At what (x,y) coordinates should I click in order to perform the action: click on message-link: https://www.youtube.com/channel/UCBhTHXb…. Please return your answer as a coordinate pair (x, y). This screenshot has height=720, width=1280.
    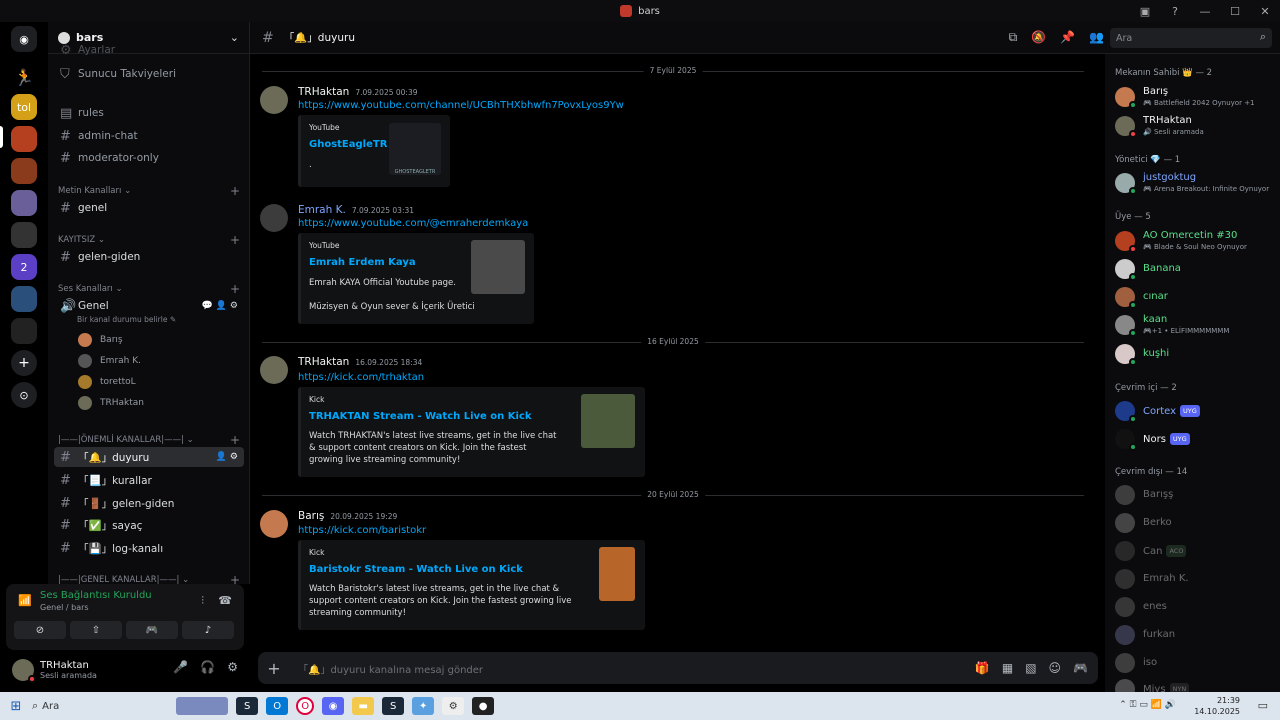
    Looking at the image, I should click on (461, 105).